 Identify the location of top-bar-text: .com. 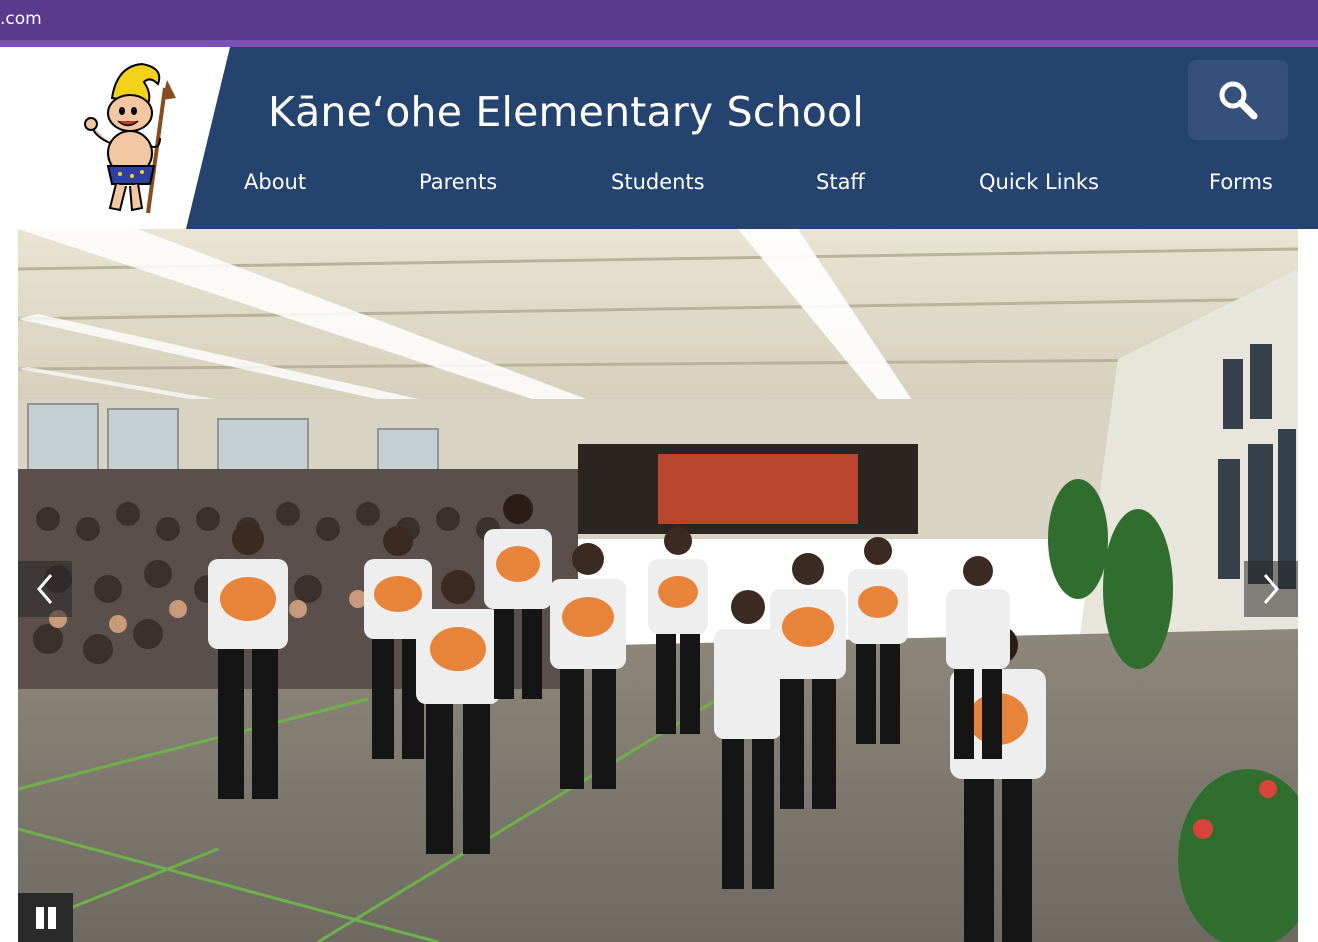
(21, 19).